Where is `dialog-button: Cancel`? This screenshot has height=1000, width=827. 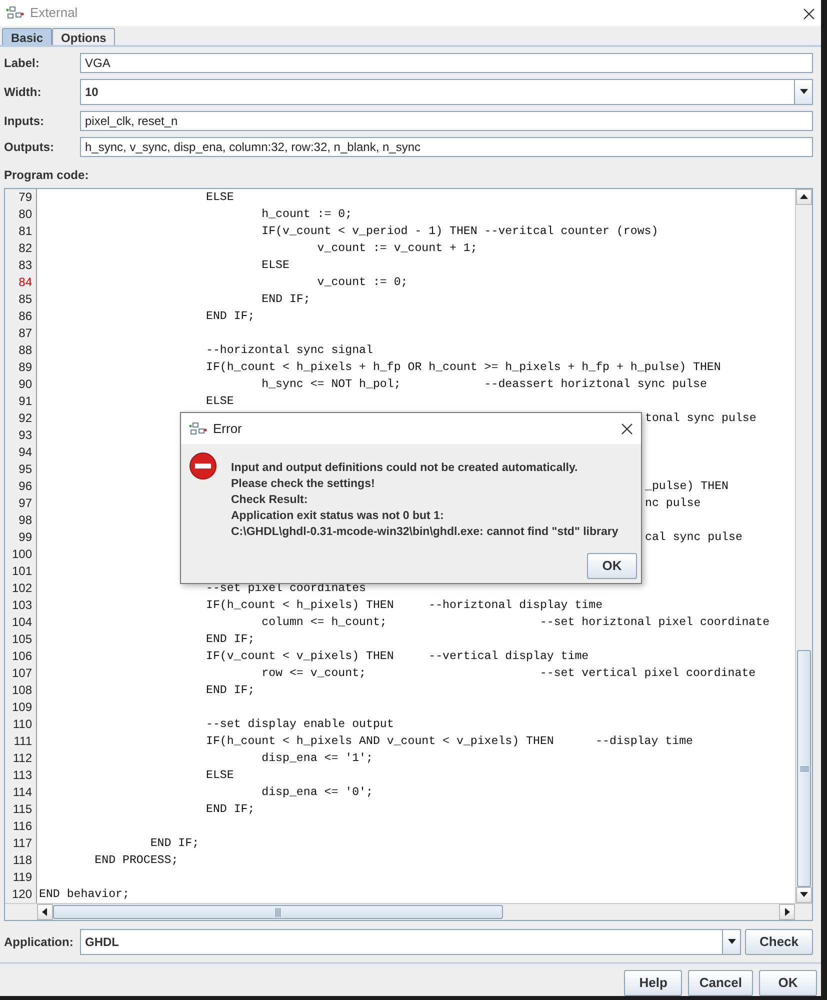 dialog-button: Cancel is located at coordinates (720, 983).